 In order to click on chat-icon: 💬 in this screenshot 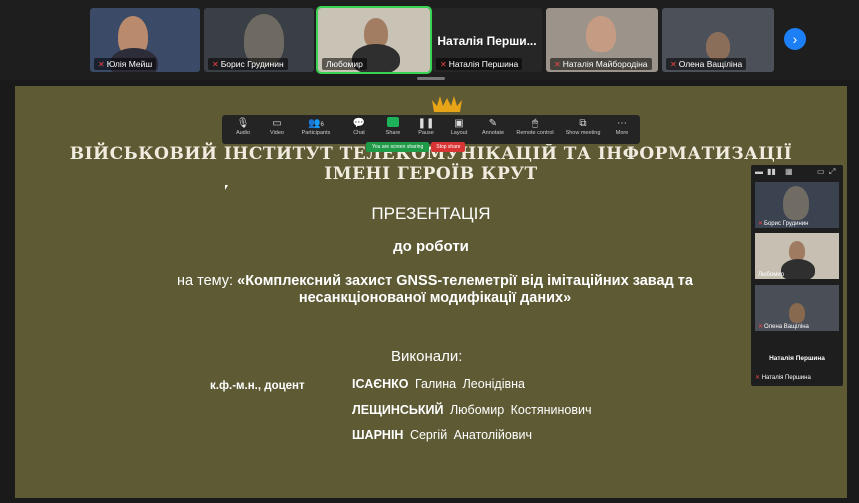, I will do `click(359, 123)`.